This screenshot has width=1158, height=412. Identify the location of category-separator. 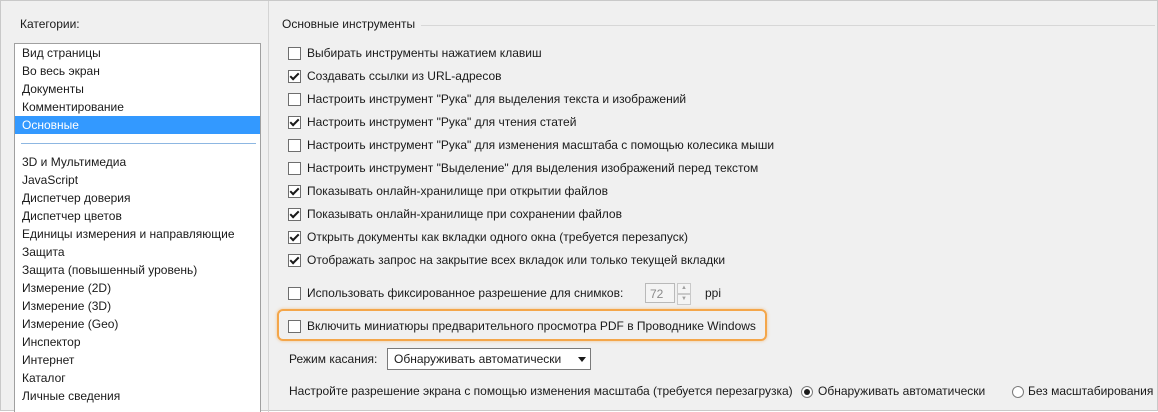
(138, 143).